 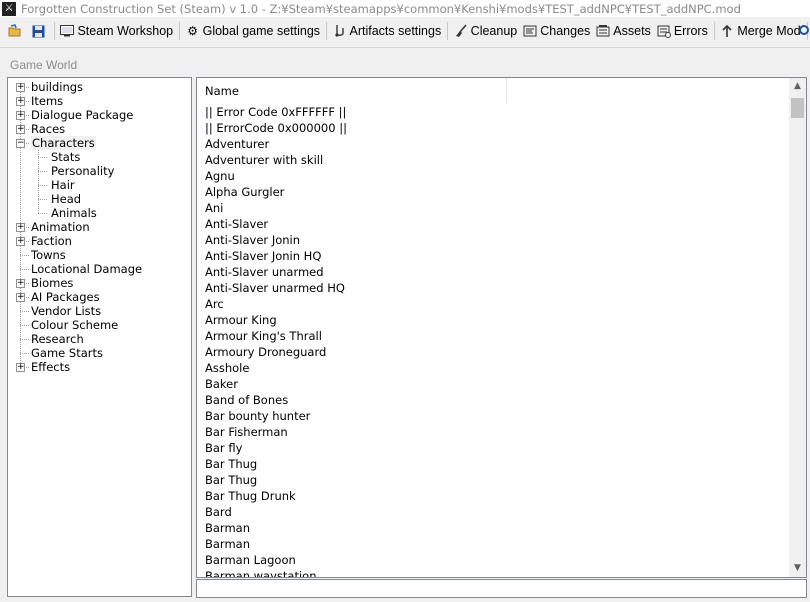 I want to click on app-icon: ⚔, so click(x=9, y=8).